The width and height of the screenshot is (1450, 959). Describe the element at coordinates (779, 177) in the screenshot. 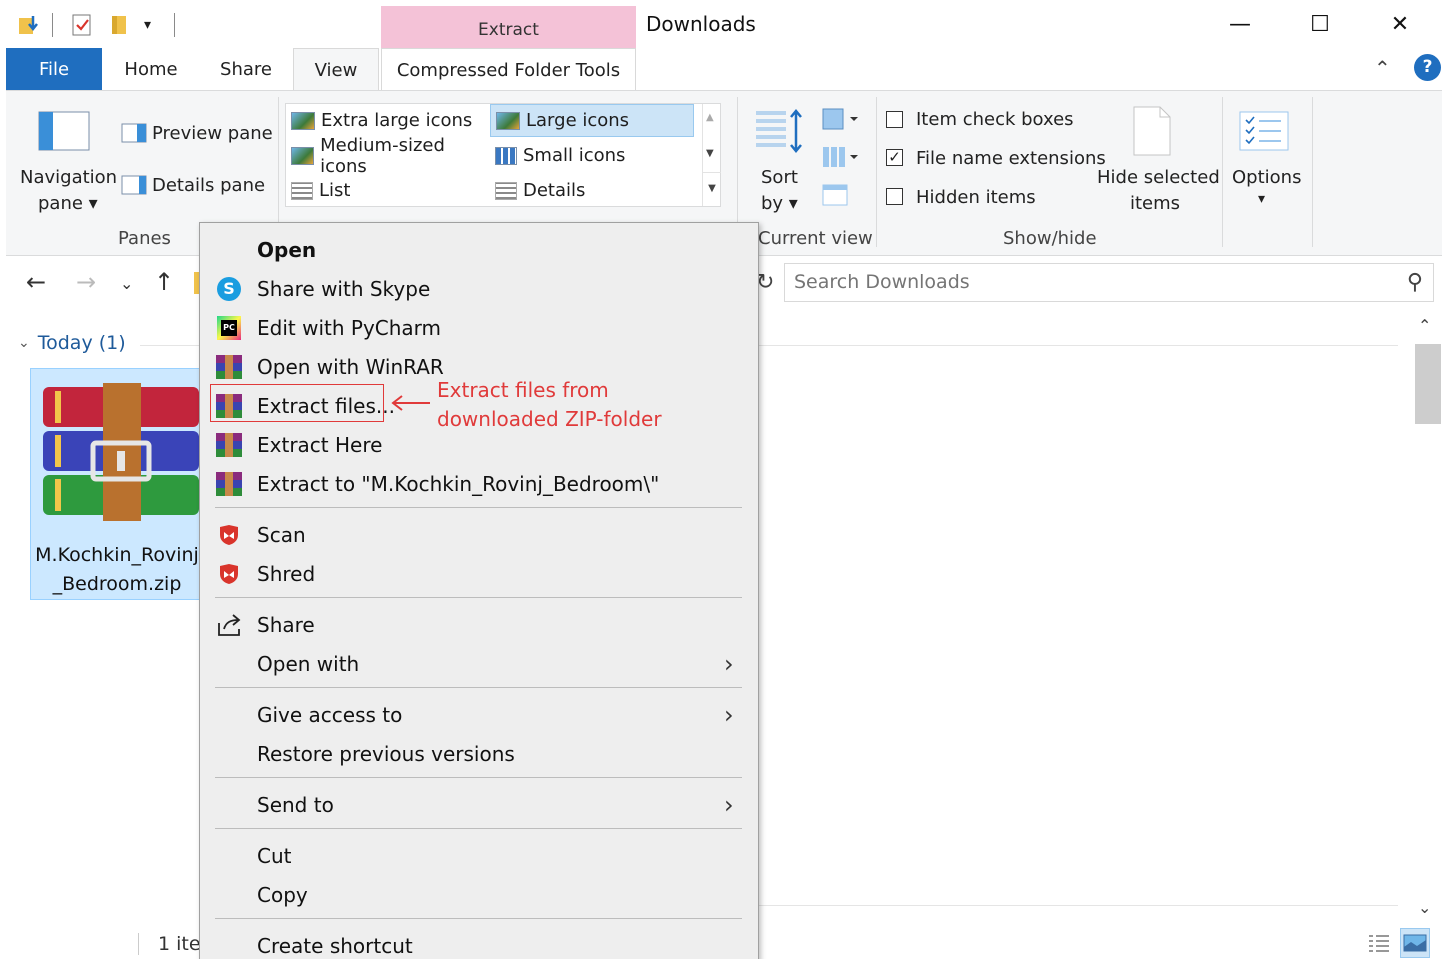

I see `sort-by-label: Sort` at that location.